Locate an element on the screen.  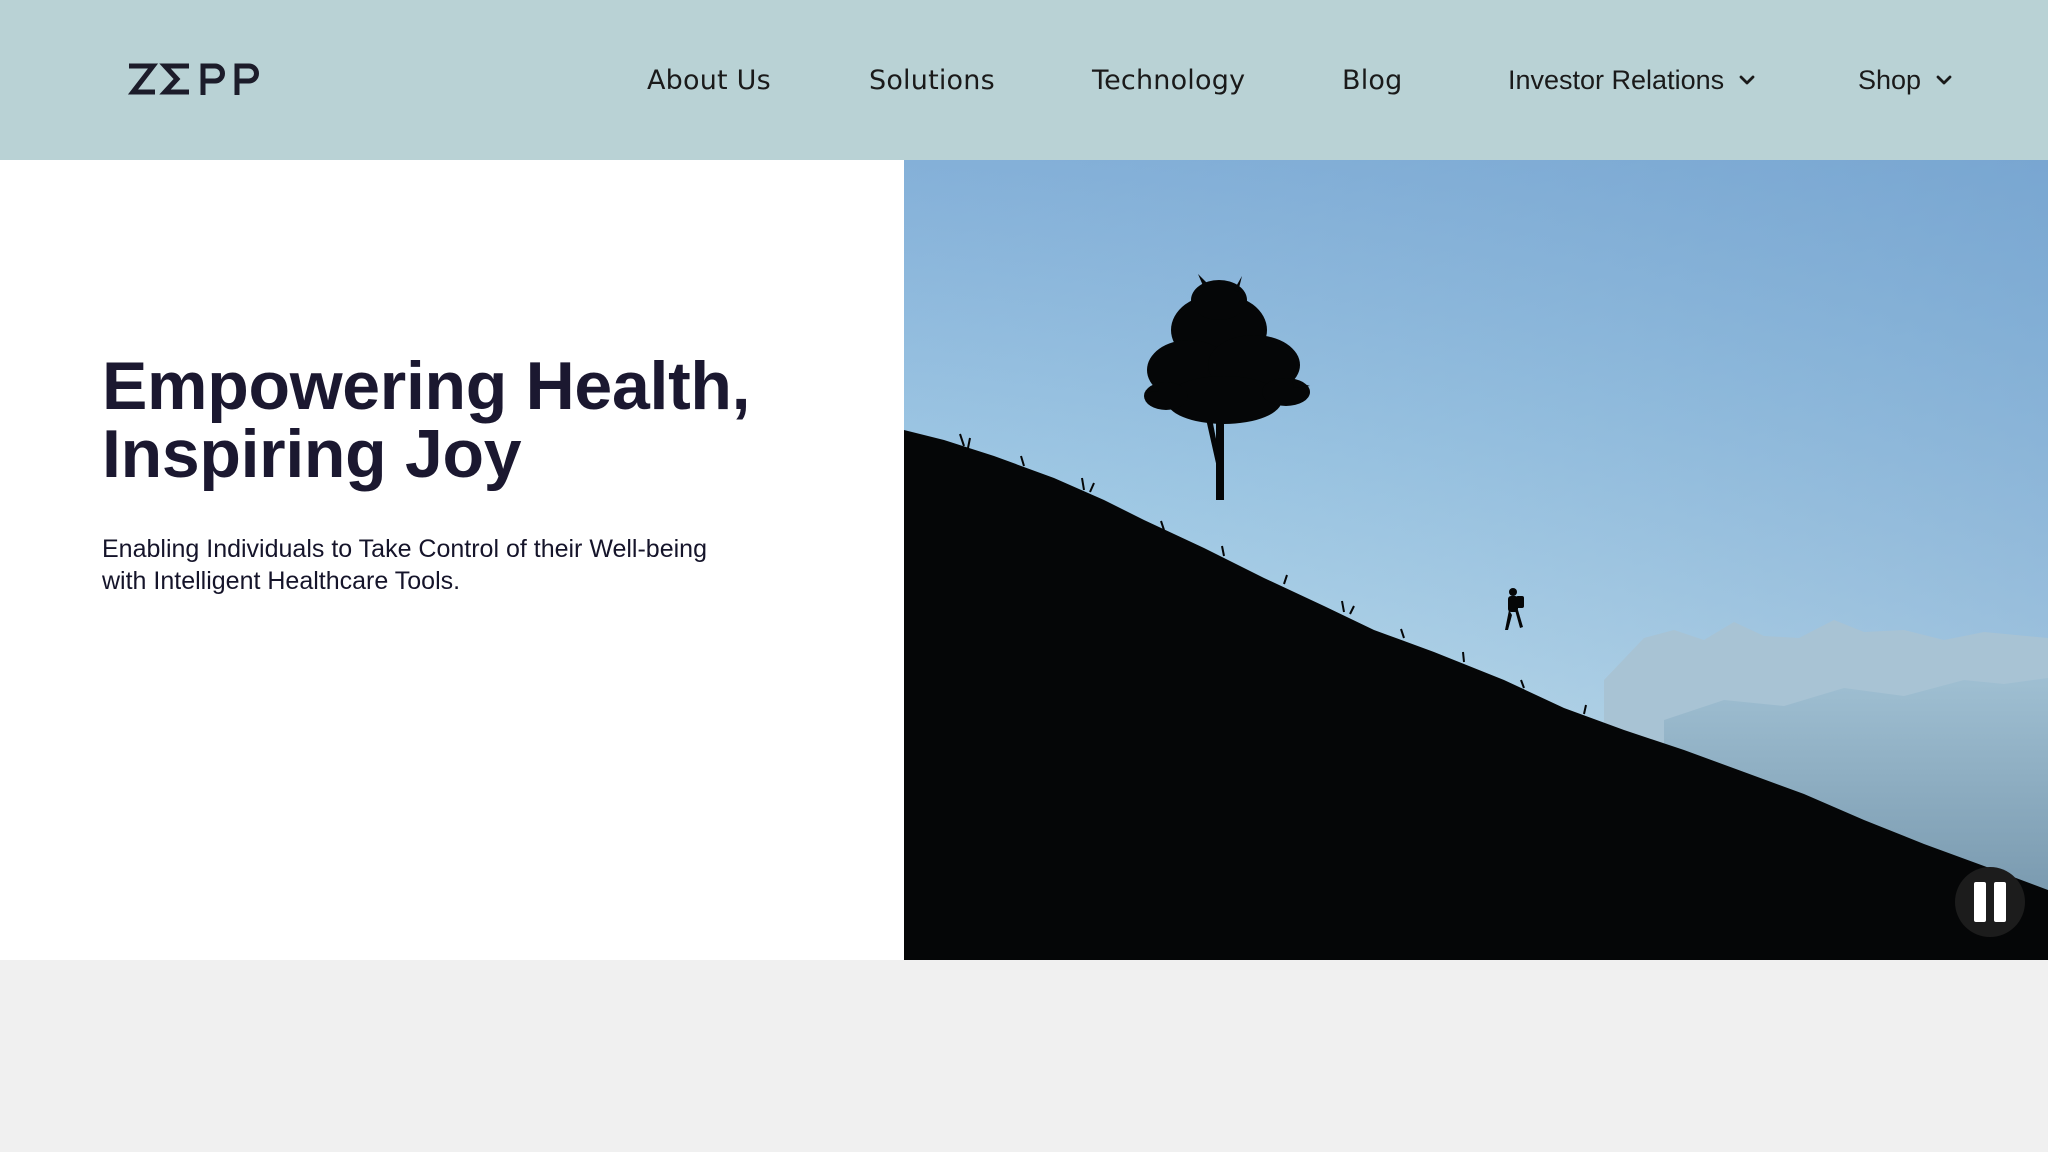
nav-blog-label: Blog is located at coordinates (1372, 80).